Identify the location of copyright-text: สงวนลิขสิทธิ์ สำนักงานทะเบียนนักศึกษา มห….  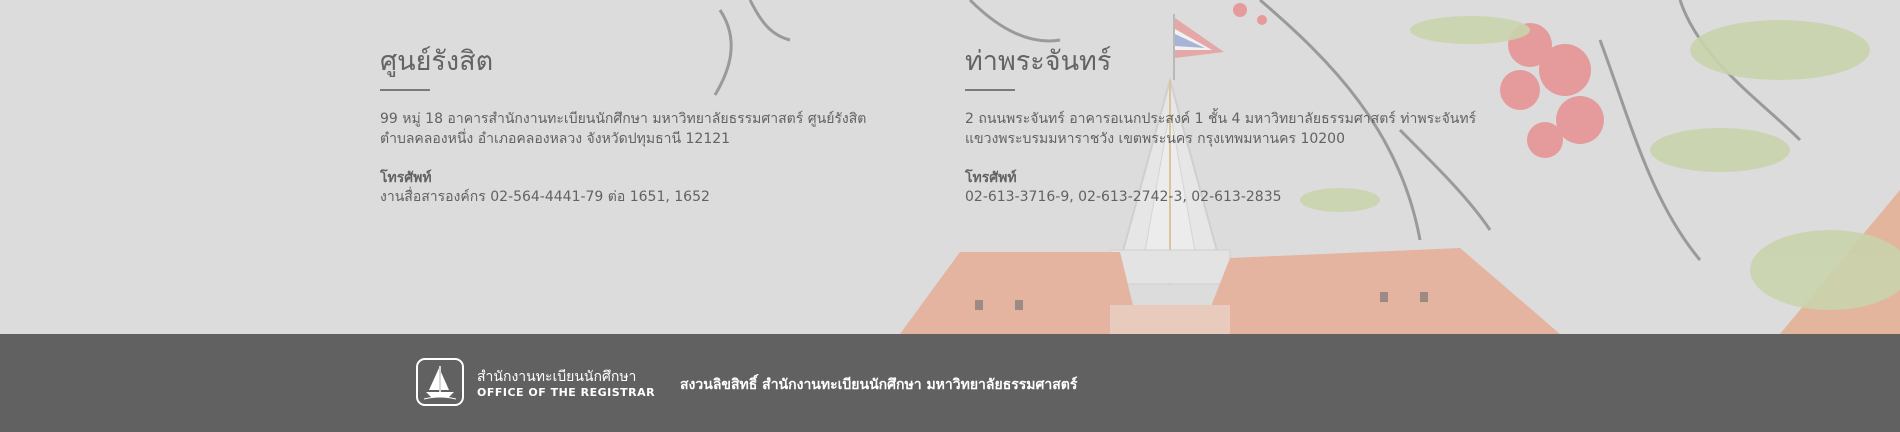
(879, 385).